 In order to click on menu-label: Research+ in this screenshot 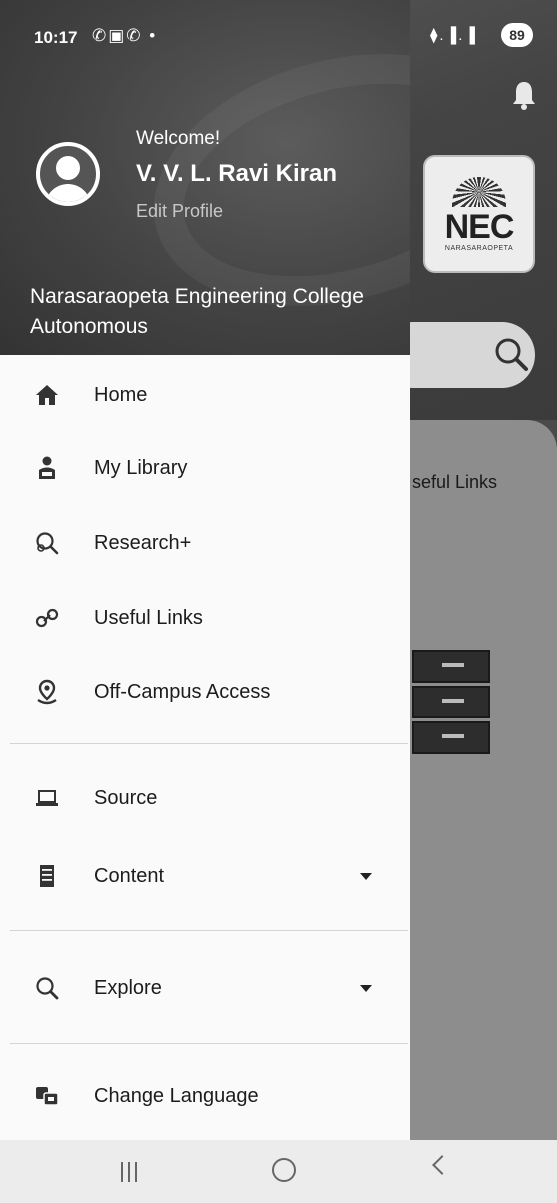, I will do `click(143, 542)`.